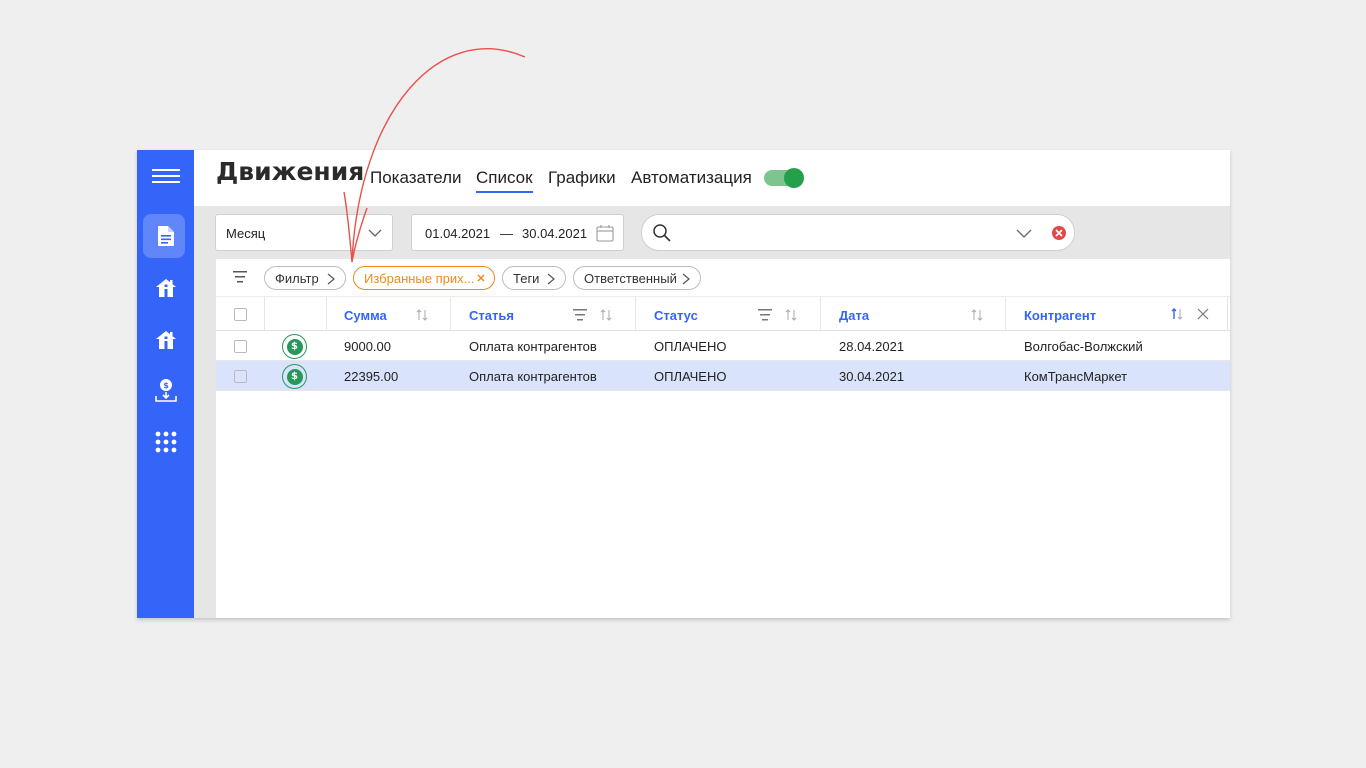  I want to click on chip-label: Ответственный, so click(630, 278).